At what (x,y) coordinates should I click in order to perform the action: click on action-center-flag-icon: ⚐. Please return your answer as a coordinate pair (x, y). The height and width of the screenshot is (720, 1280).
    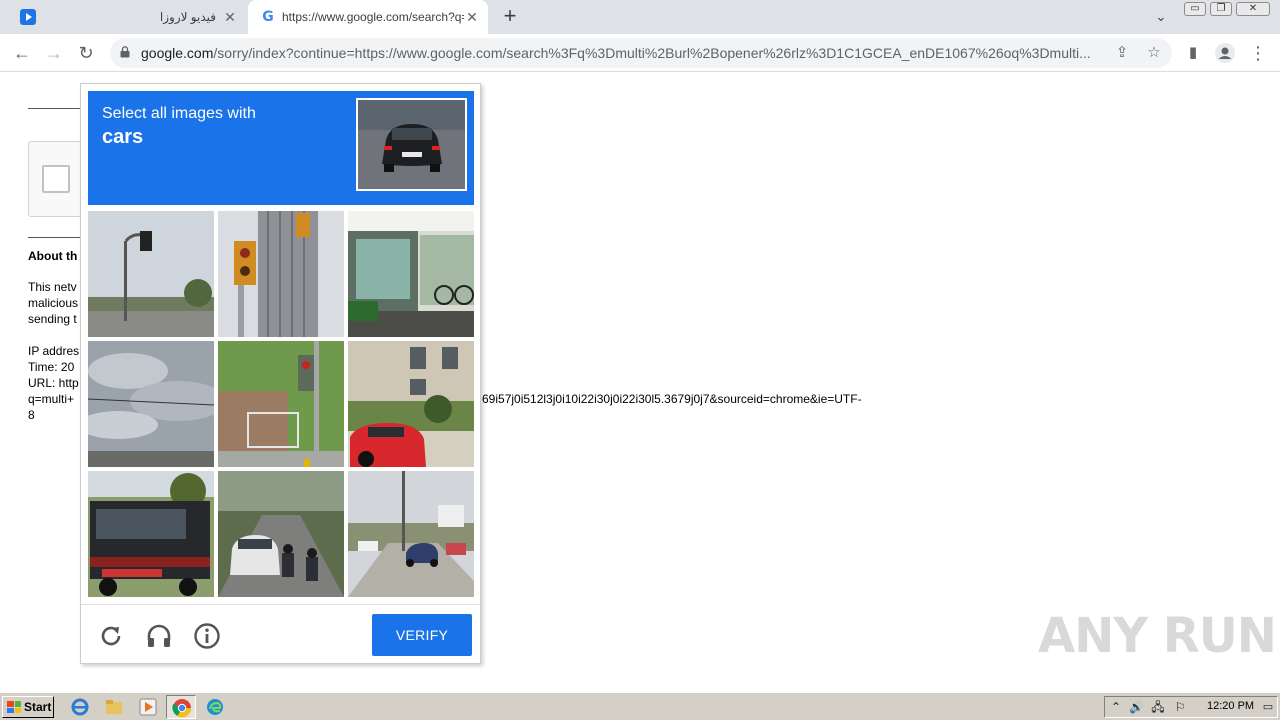
    Looking at the image, I should click on (1180, 707).